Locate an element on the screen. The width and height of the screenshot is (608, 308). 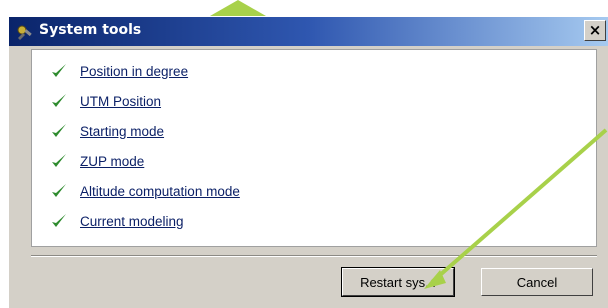
list-item: Position in degree is located at coordinates (119, 71).